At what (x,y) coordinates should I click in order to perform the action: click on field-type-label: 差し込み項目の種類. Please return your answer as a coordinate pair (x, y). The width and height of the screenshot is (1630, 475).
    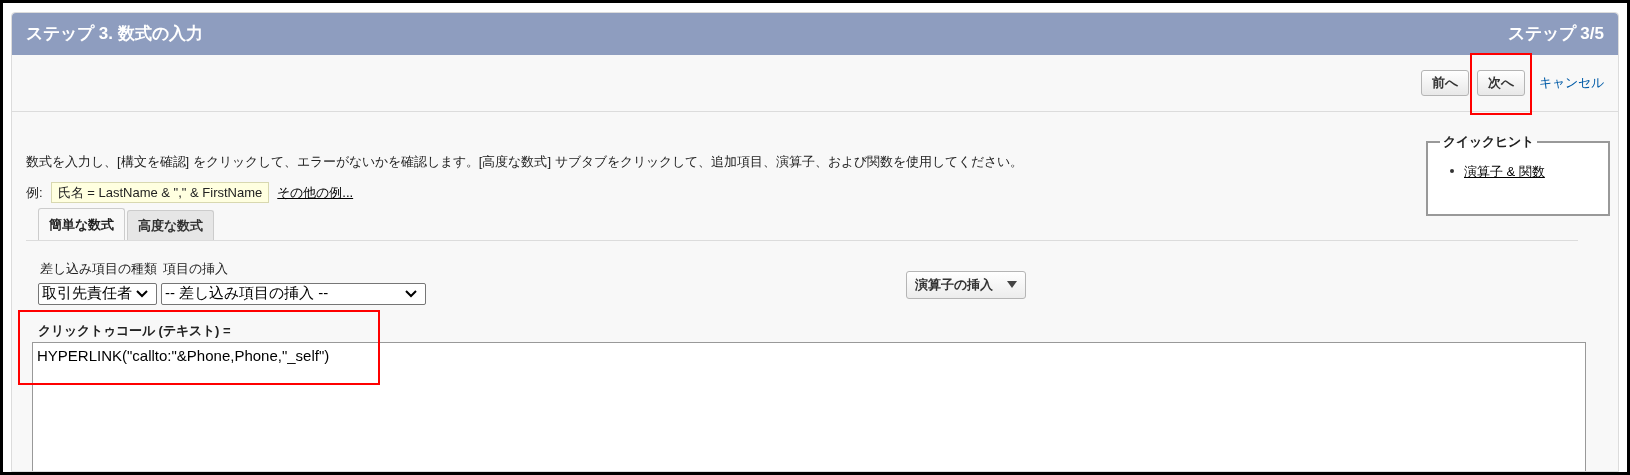
    Looking at the image, I should click on (98, 269).